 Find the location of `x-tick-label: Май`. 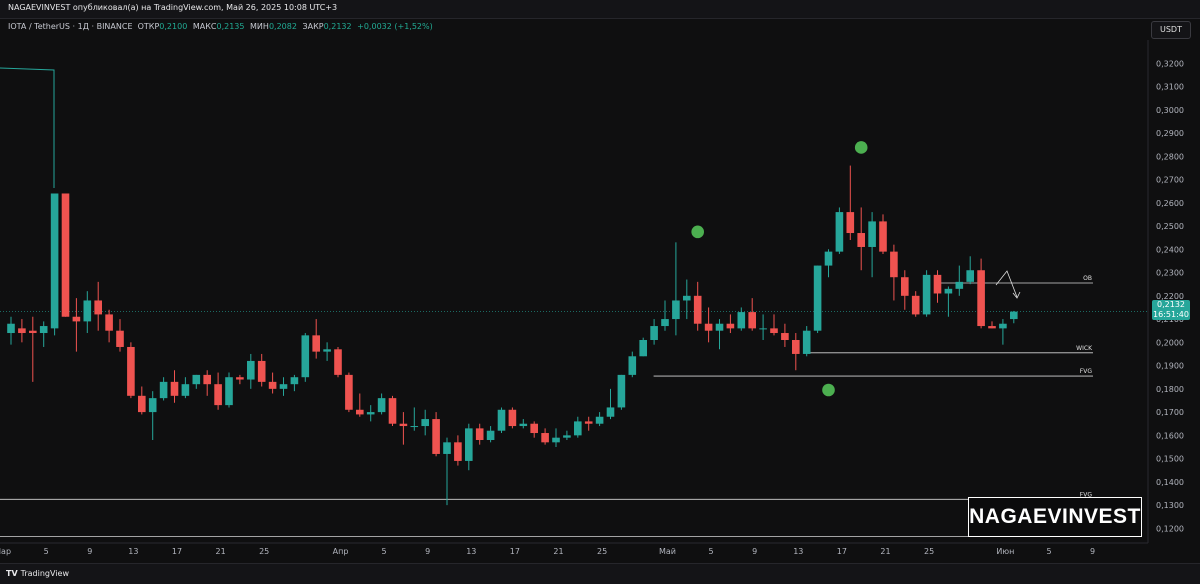

x-tick-label: Май is located at coordinates (667, 551).